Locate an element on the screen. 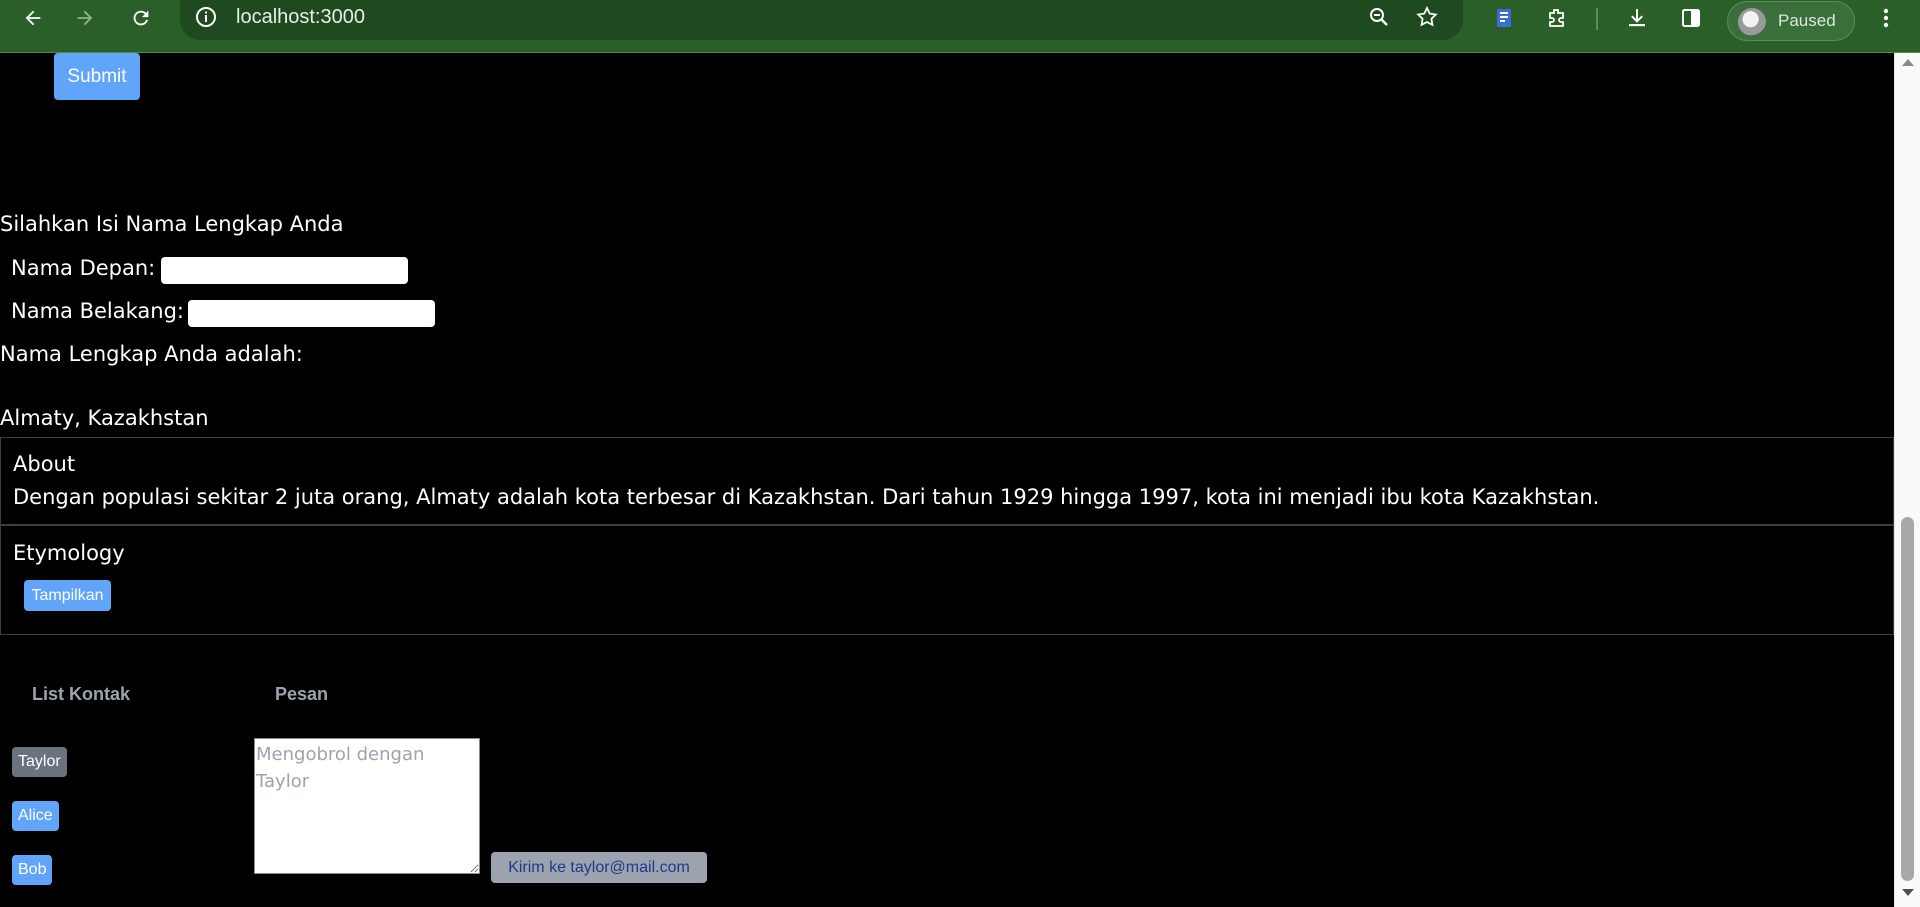 The width and height of the screenshot is (1920, 907). message-textarea is located at coordinates (367, 806).